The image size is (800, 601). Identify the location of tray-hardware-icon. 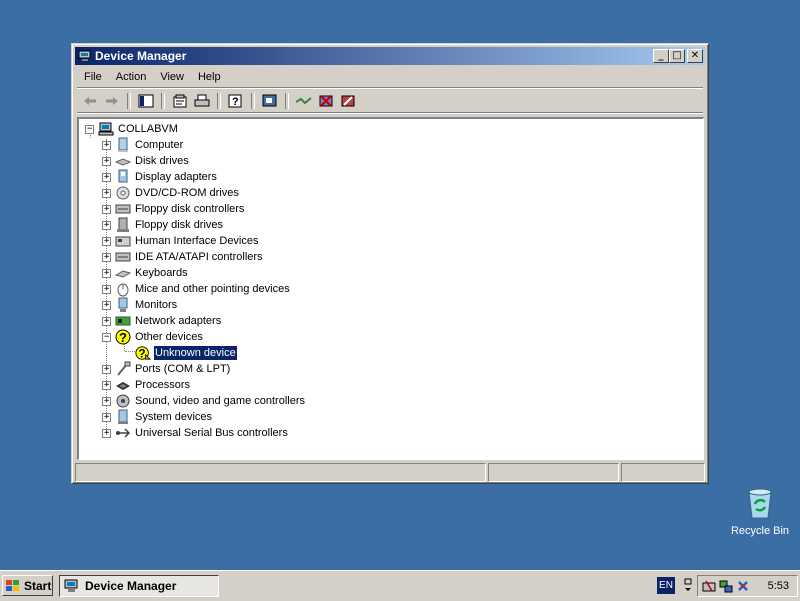
(709, 586).